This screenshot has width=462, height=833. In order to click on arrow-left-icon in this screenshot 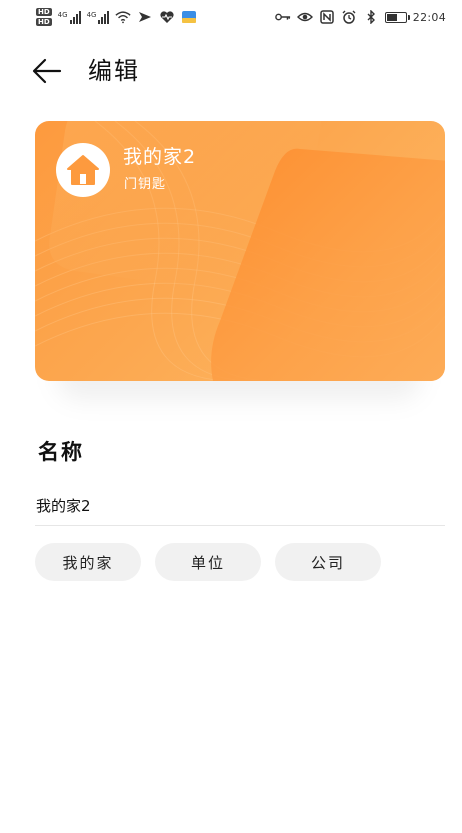, I will do `click(47, 71)`.